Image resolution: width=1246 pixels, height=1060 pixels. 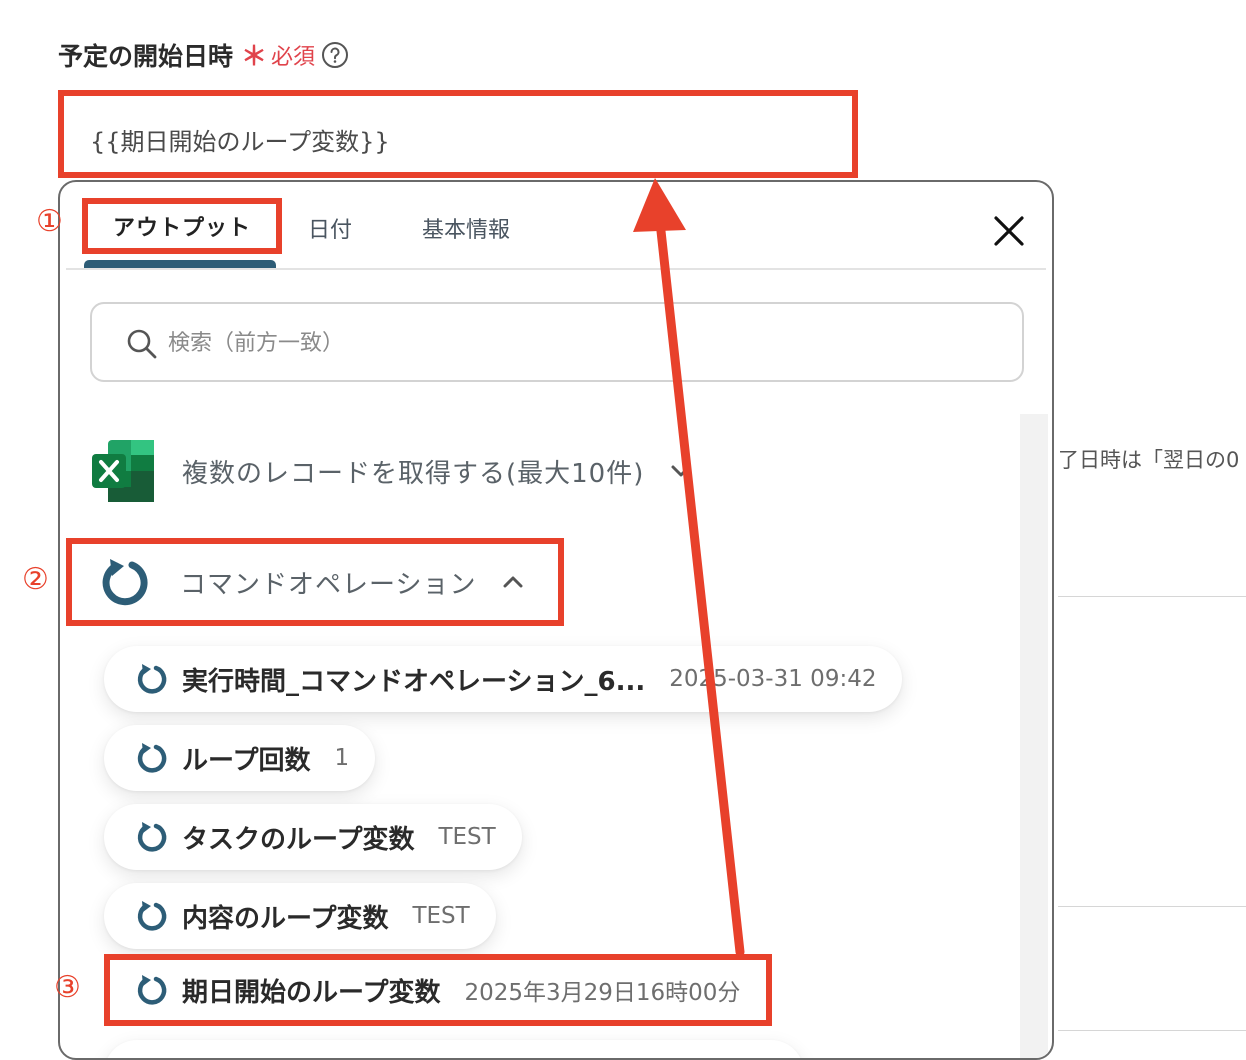 I want to click on output-item-task-loop-var: タスクのループ変数 TEST, so click(x=313, y=837).